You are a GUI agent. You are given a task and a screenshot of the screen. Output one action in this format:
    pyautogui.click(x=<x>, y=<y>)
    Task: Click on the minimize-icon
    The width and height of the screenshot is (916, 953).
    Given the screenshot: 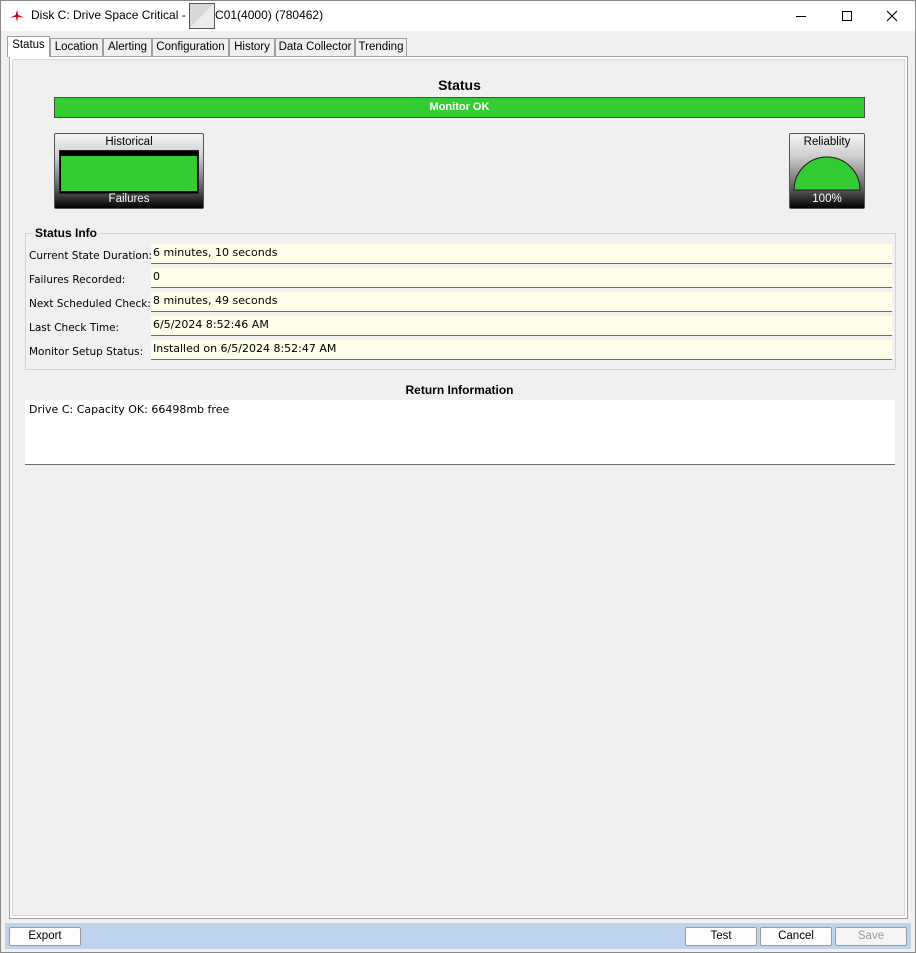 What is the action you would take?
    pyautogui.click(x=801, y=16)
    